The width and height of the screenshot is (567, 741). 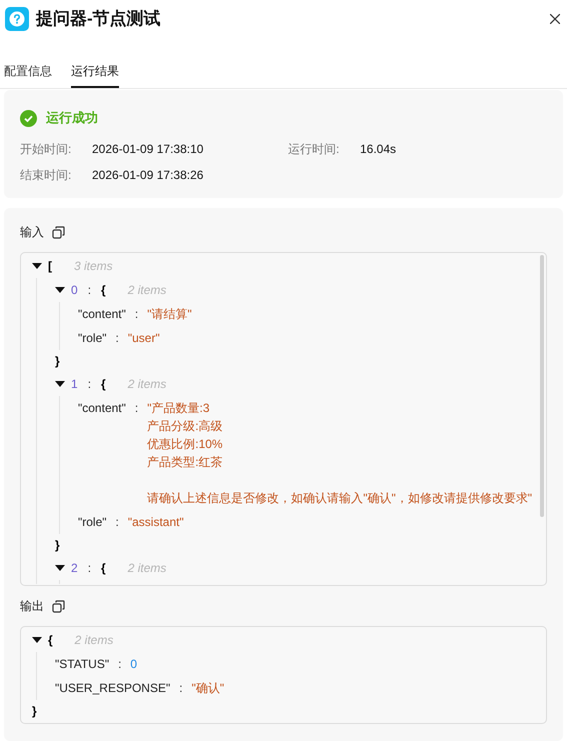 I want to click on section-label: 输出, so click(x=32, y=606).